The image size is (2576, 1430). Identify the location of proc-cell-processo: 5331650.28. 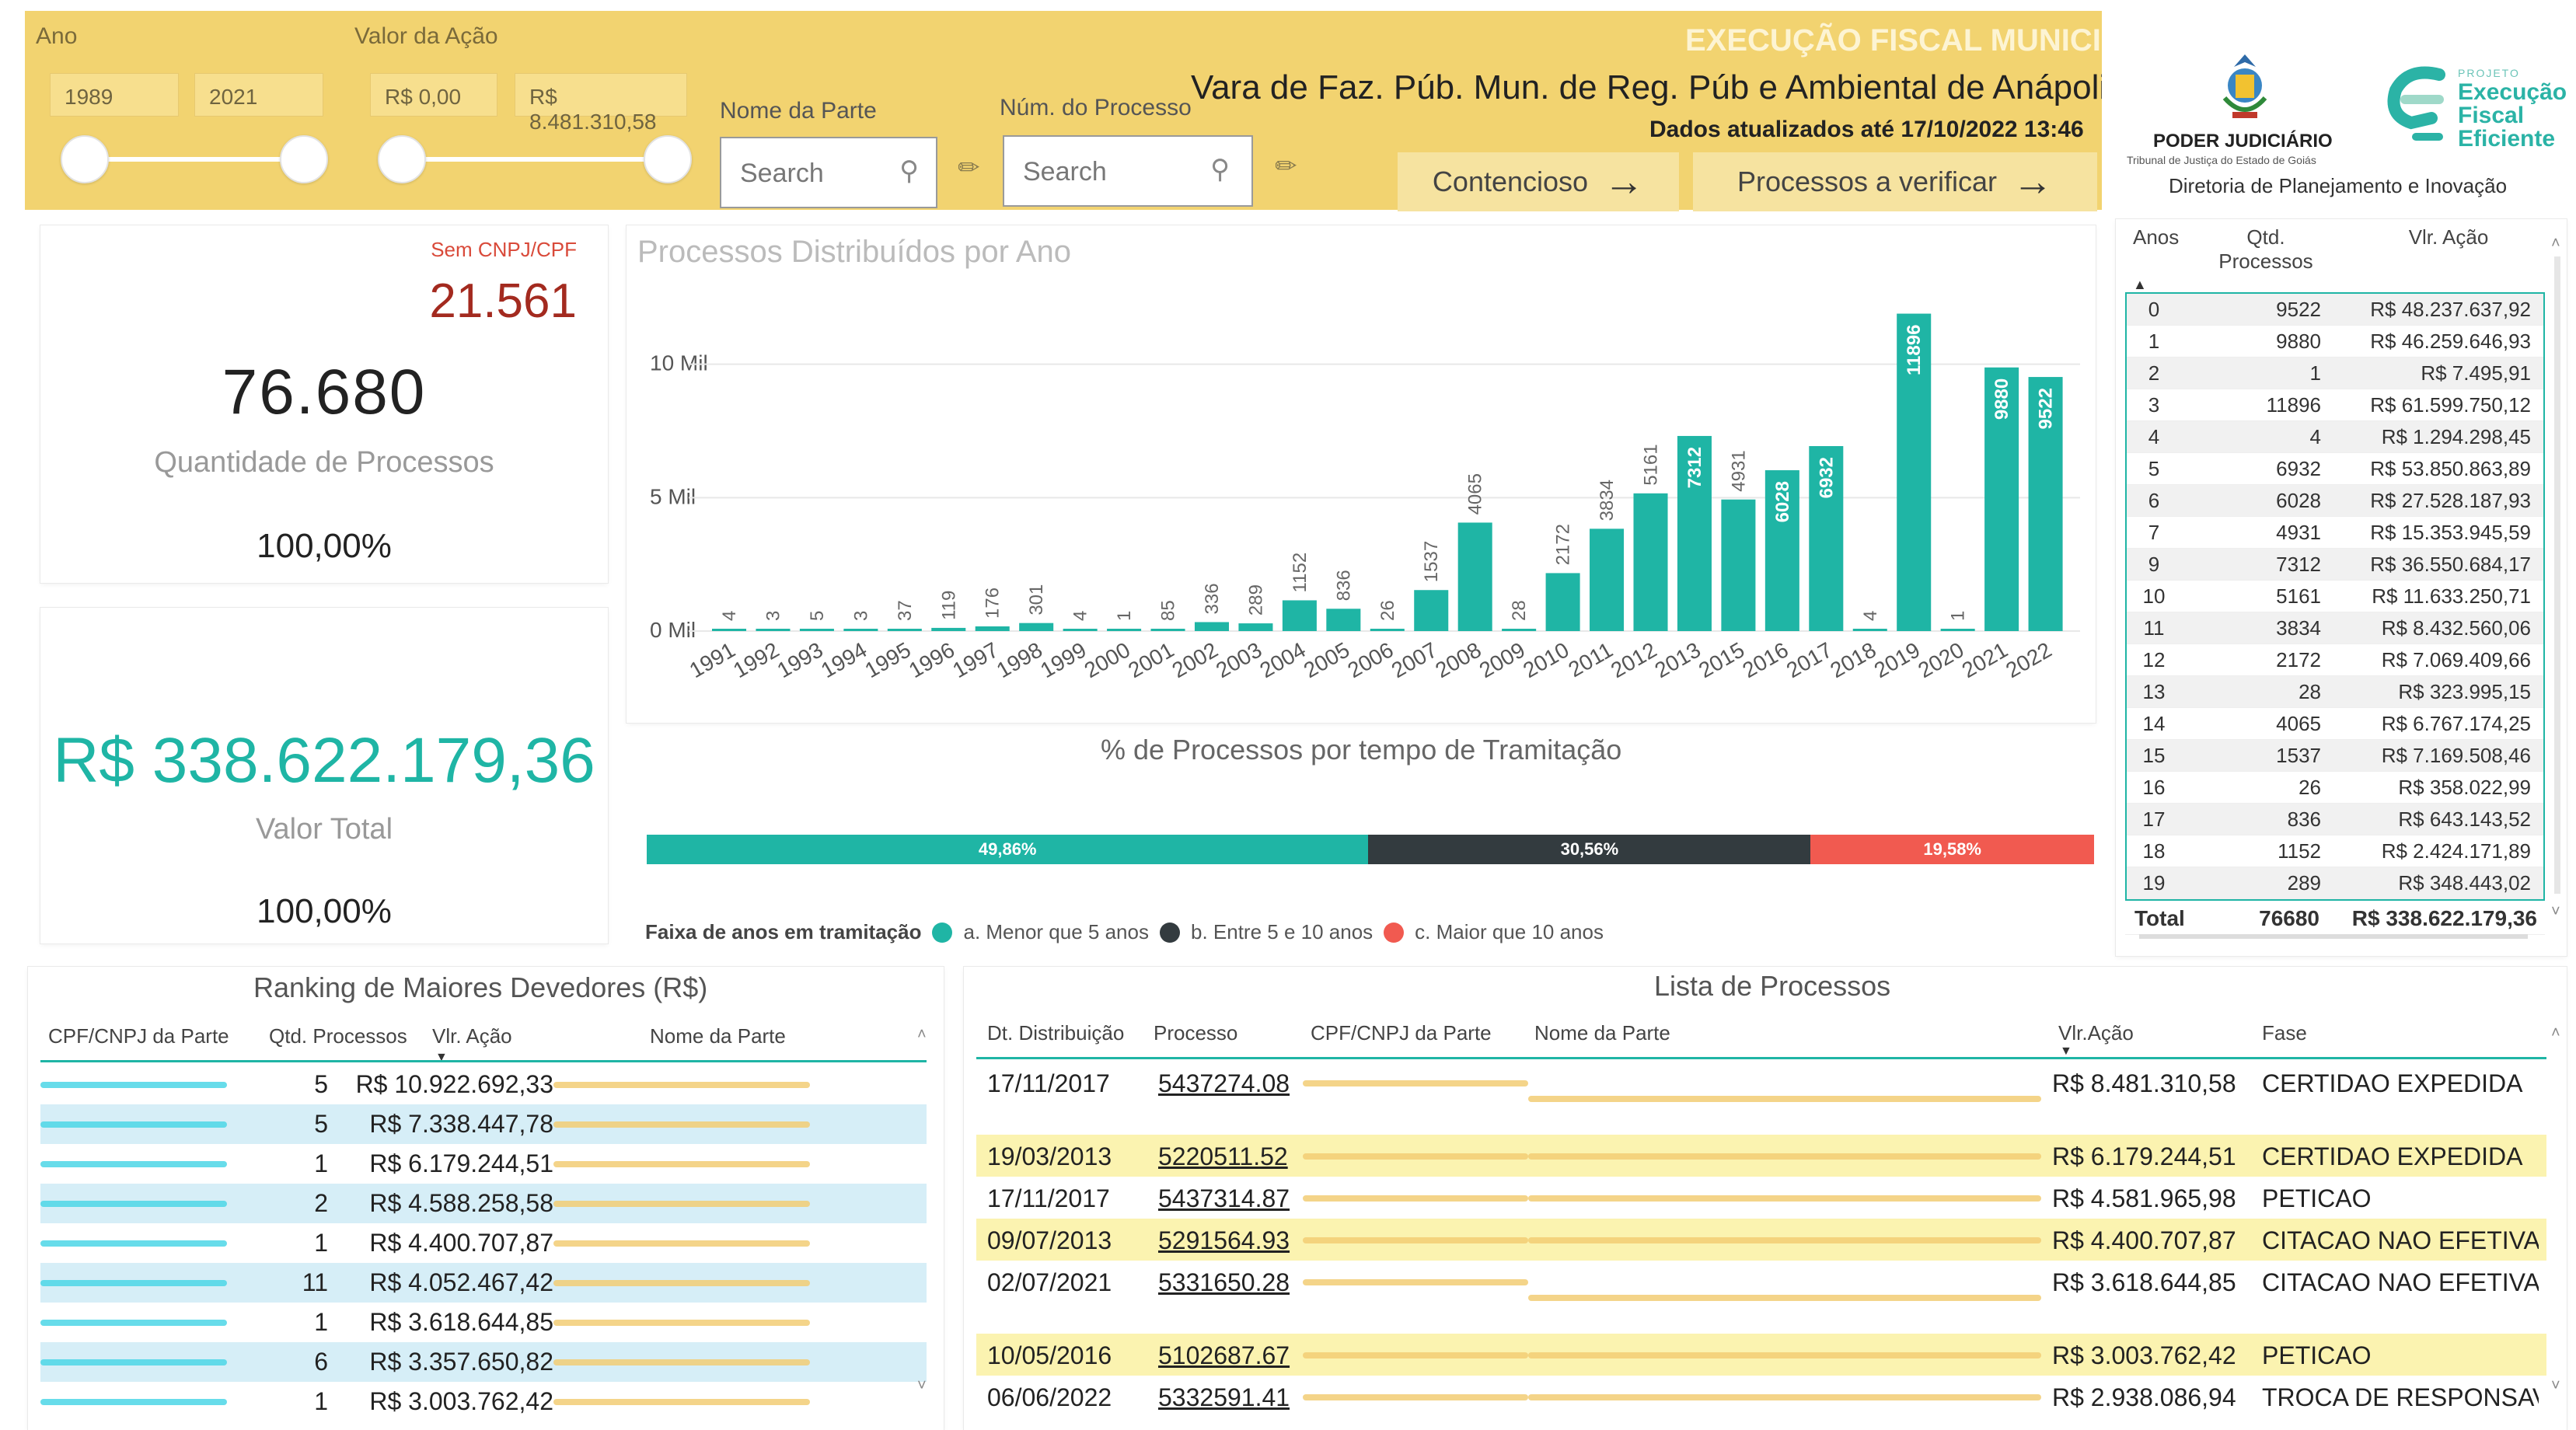
(1225, 1282).